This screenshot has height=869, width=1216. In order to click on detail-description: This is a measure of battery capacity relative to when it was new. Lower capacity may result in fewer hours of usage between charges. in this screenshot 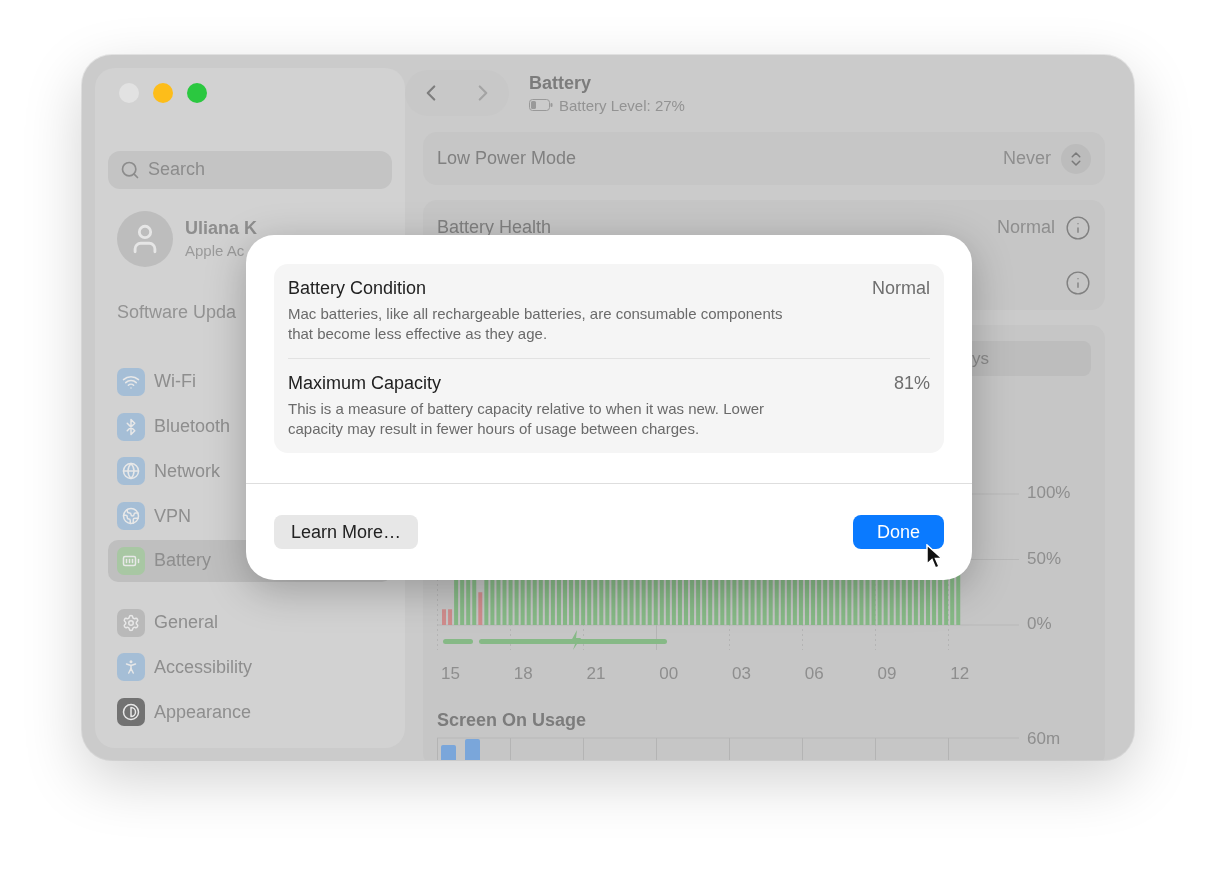, I will do `click(527, 419)`.